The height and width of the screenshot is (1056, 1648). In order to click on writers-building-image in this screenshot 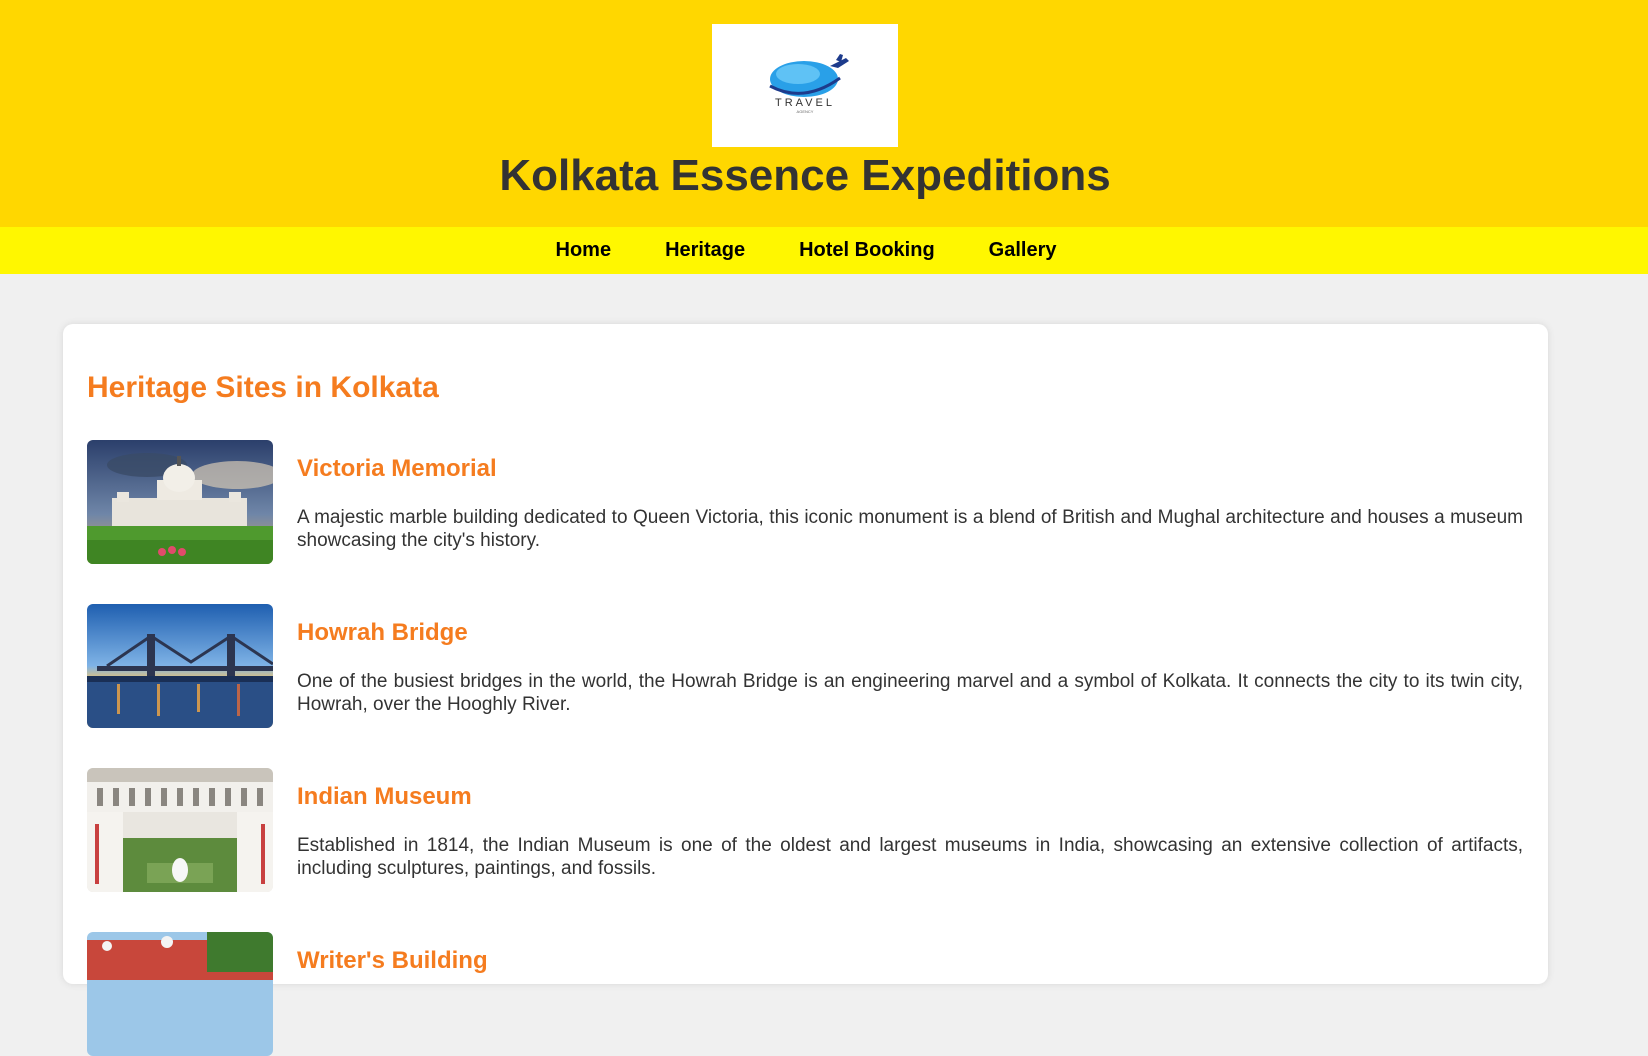, I will do `click(180, 994)`.